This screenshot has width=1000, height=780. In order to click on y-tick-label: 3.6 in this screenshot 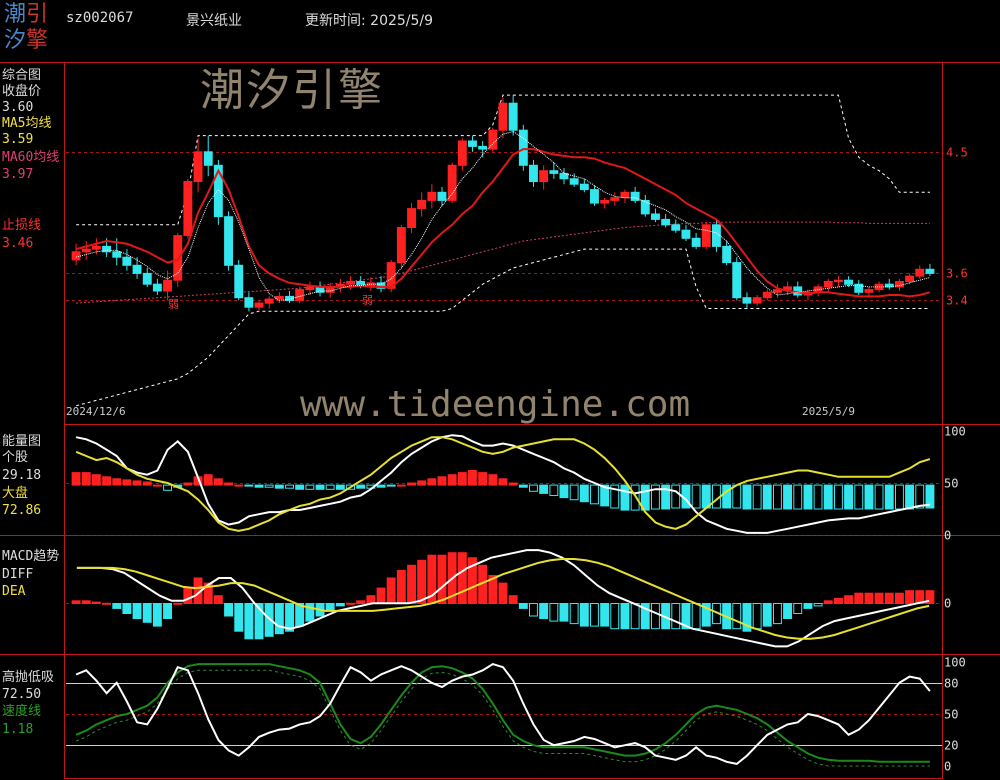, I will do `click(957, 274)`.